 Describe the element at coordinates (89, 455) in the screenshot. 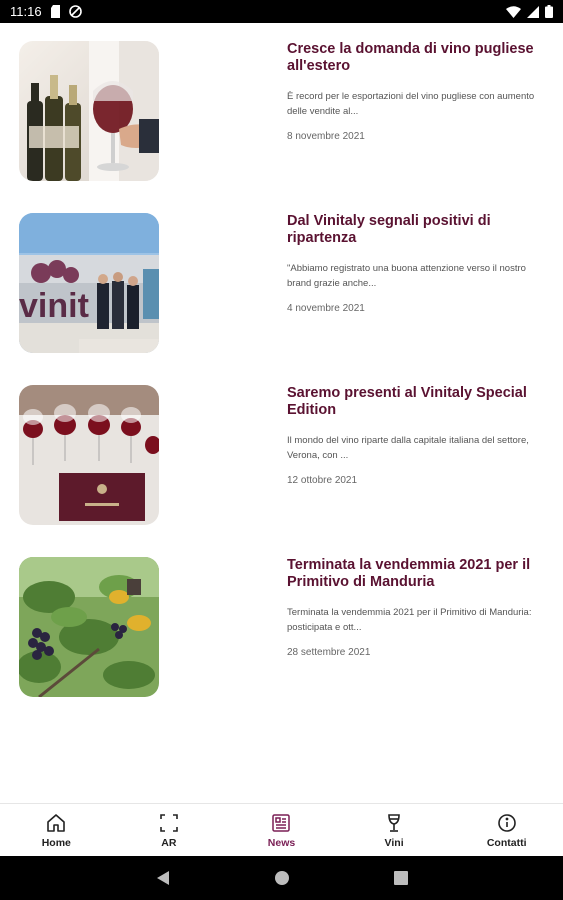

I see `wine-glasses-table-photo` at that location.